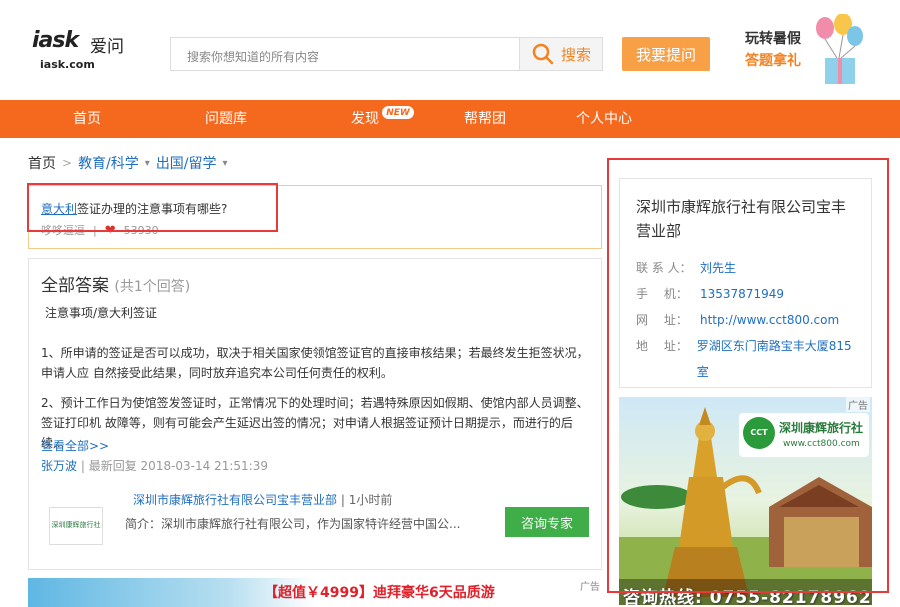  I want to click on company-logo: 深圳康辉旅行社, so click(76, 526).